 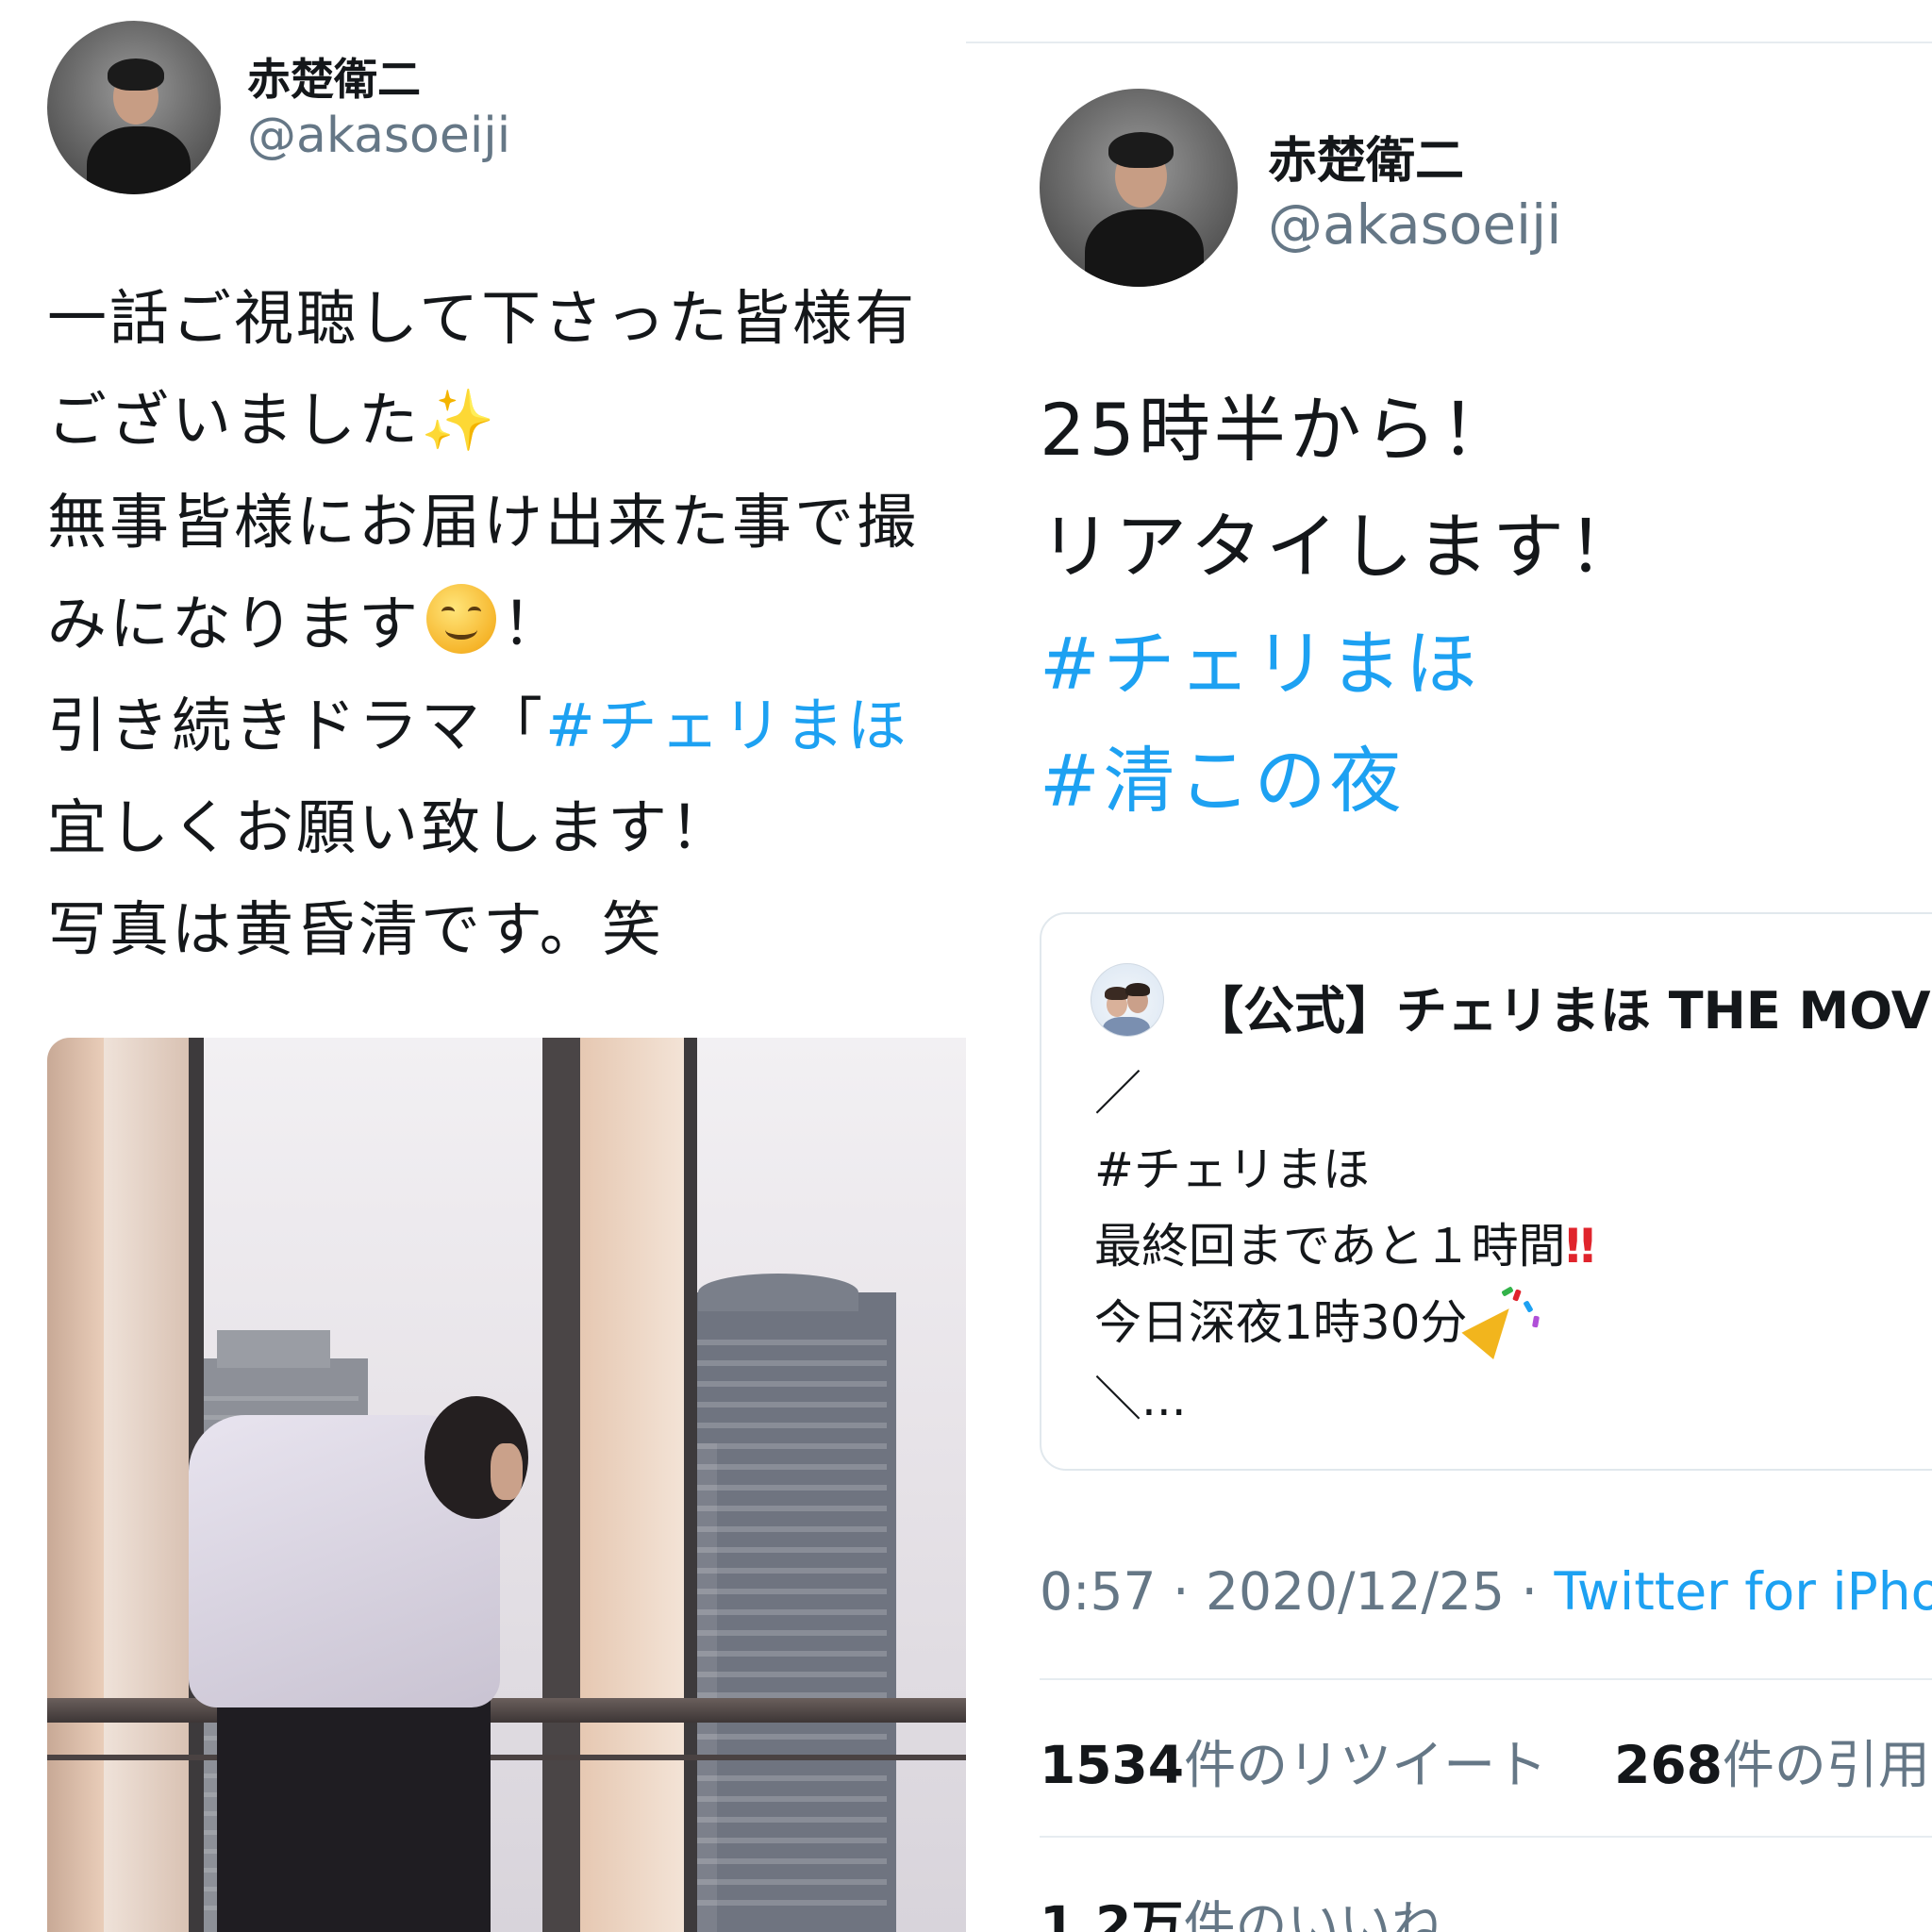 I want to click on quoted-author-avatar, so click(x=1128, y=1000).